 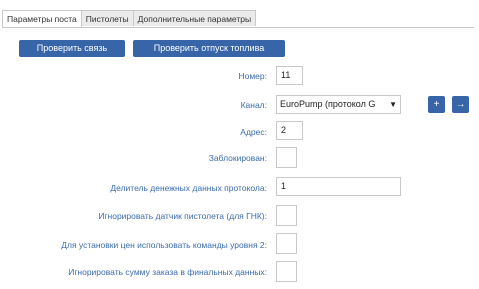 I want to click on divider-label: Делитель денежных данных протокола:, so click(x=188, y=188).